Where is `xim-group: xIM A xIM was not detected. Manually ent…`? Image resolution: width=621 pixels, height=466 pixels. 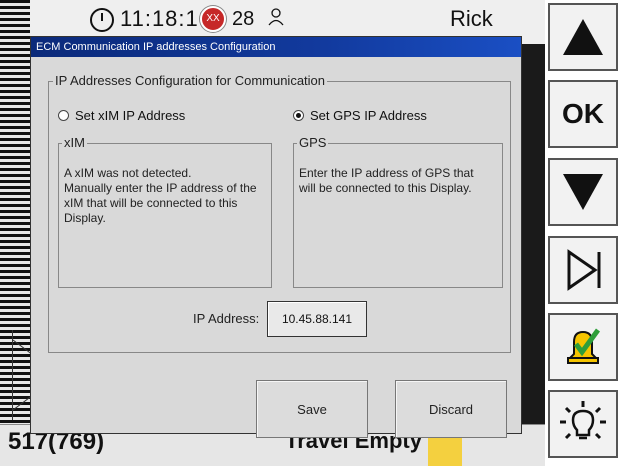 xim-group: xIM A xIM was not detected. Manually ent… is located at coordinates (165, 211).